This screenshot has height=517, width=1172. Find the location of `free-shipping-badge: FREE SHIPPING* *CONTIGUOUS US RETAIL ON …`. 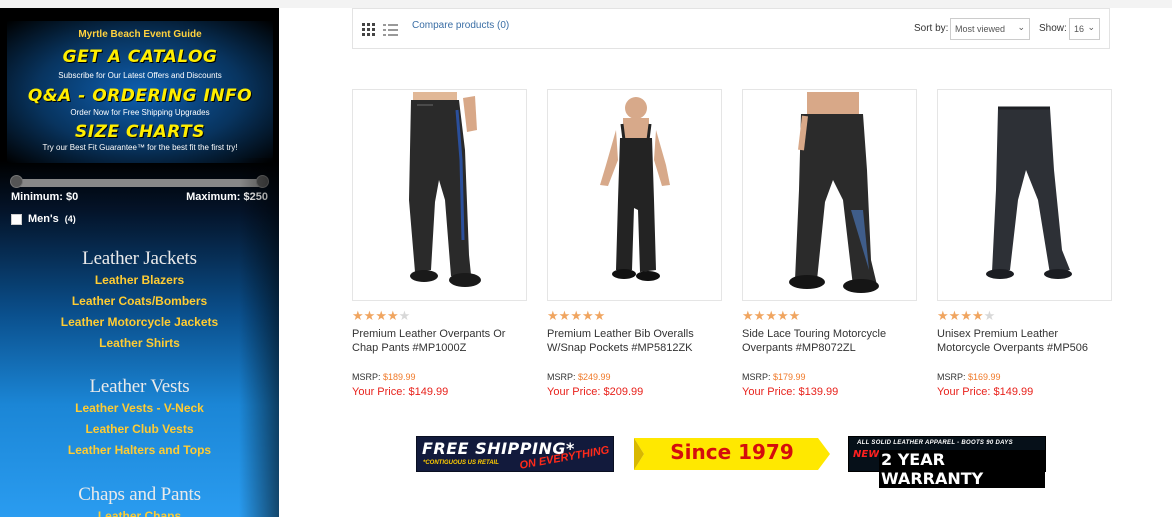

free-shipping-badge: FREE SHIPPING* *CONTIGUOUS US RETAIL ON … is located at coordinates (515, 454).